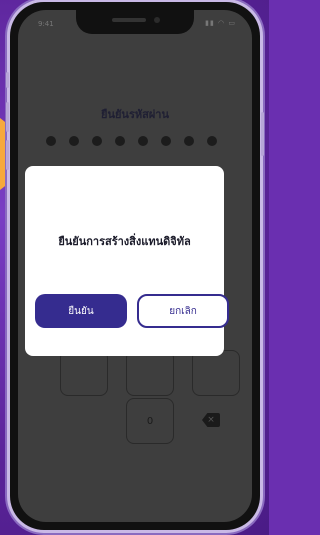 The width and height of the screenshot is (320, 535). What do you see at coordinates (7, 80) in the screenshot?
I see `mute-switch` at bounding box center [7, 80].